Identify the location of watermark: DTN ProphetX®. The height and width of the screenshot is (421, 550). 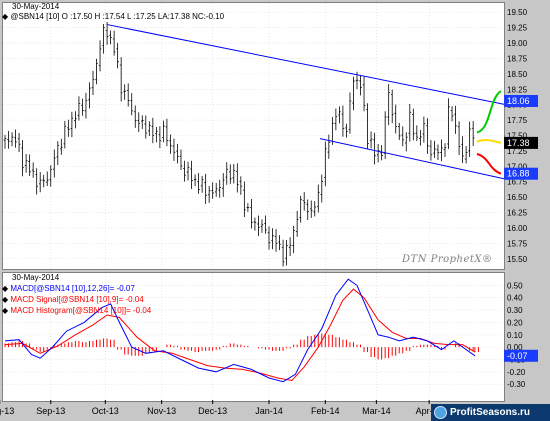
(447, 259).